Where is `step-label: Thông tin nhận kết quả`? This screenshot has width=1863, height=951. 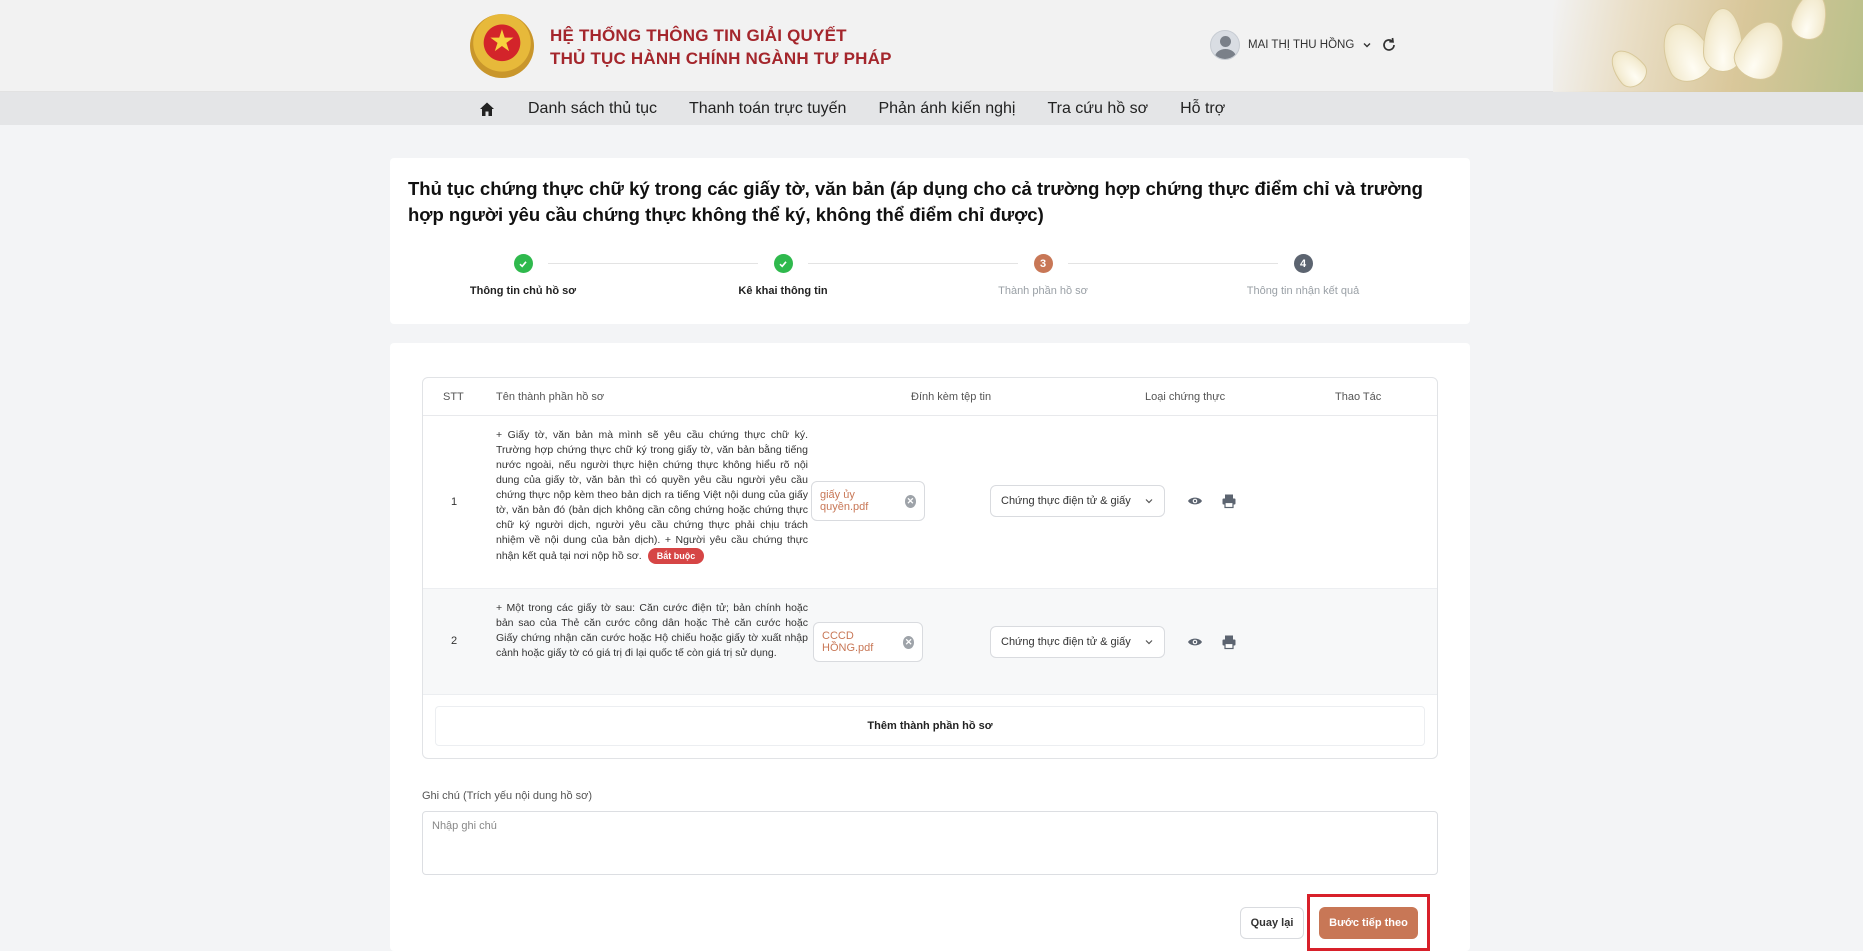
step-label: Thông tin nhận kết quả is located at coordinates (1303, 291).